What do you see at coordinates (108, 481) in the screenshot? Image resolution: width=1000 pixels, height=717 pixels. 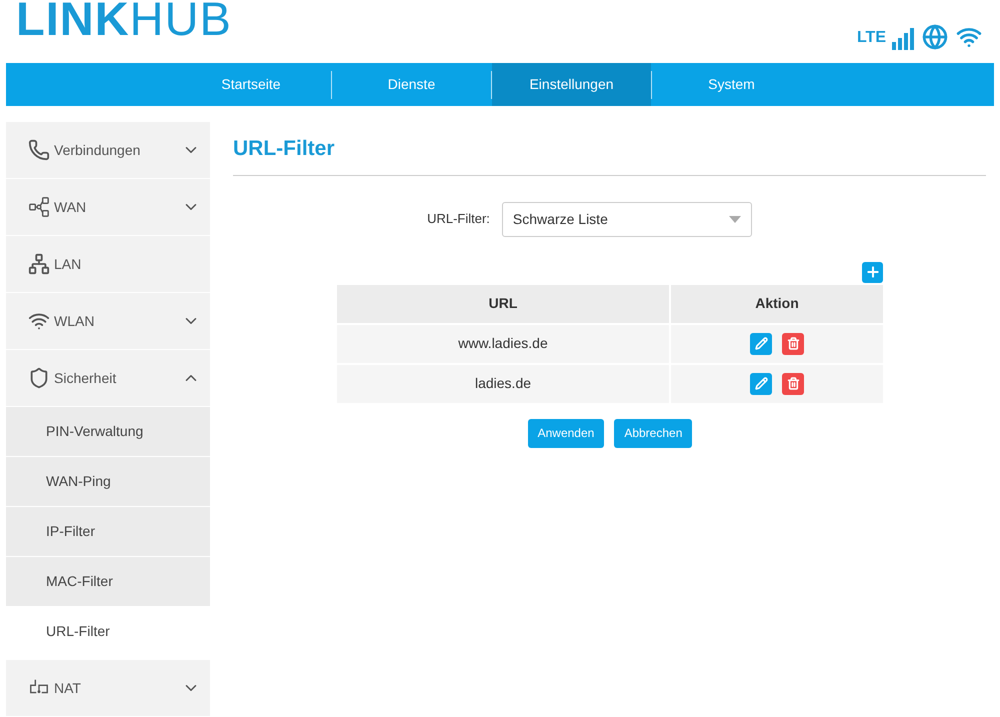 I see `sidebar-subitem: WAN-Ping` at bounding box center [108, 481].